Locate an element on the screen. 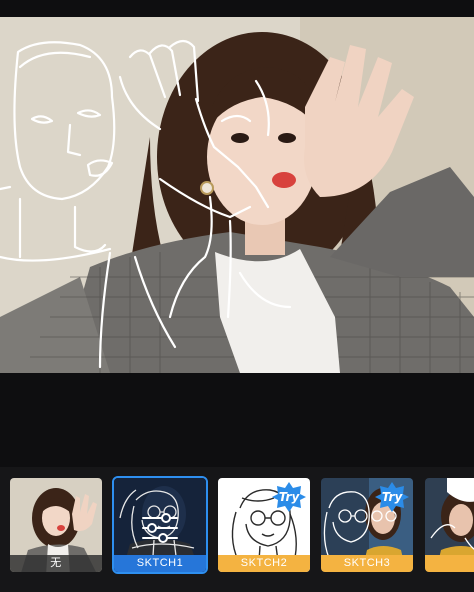 The image size is (474, 592). filter-partial is located at coordinates (448, 525).